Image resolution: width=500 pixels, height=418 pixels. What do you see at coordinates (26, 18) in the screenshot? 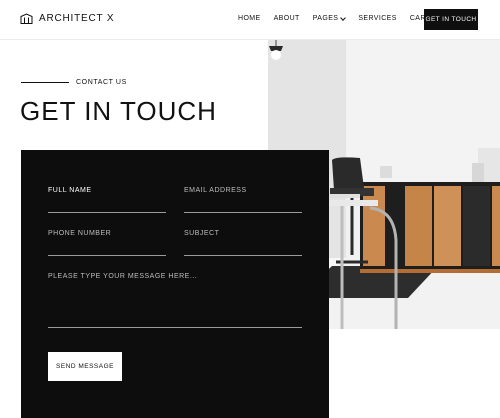
I see `building-icon` at bounding box center [26, 18].